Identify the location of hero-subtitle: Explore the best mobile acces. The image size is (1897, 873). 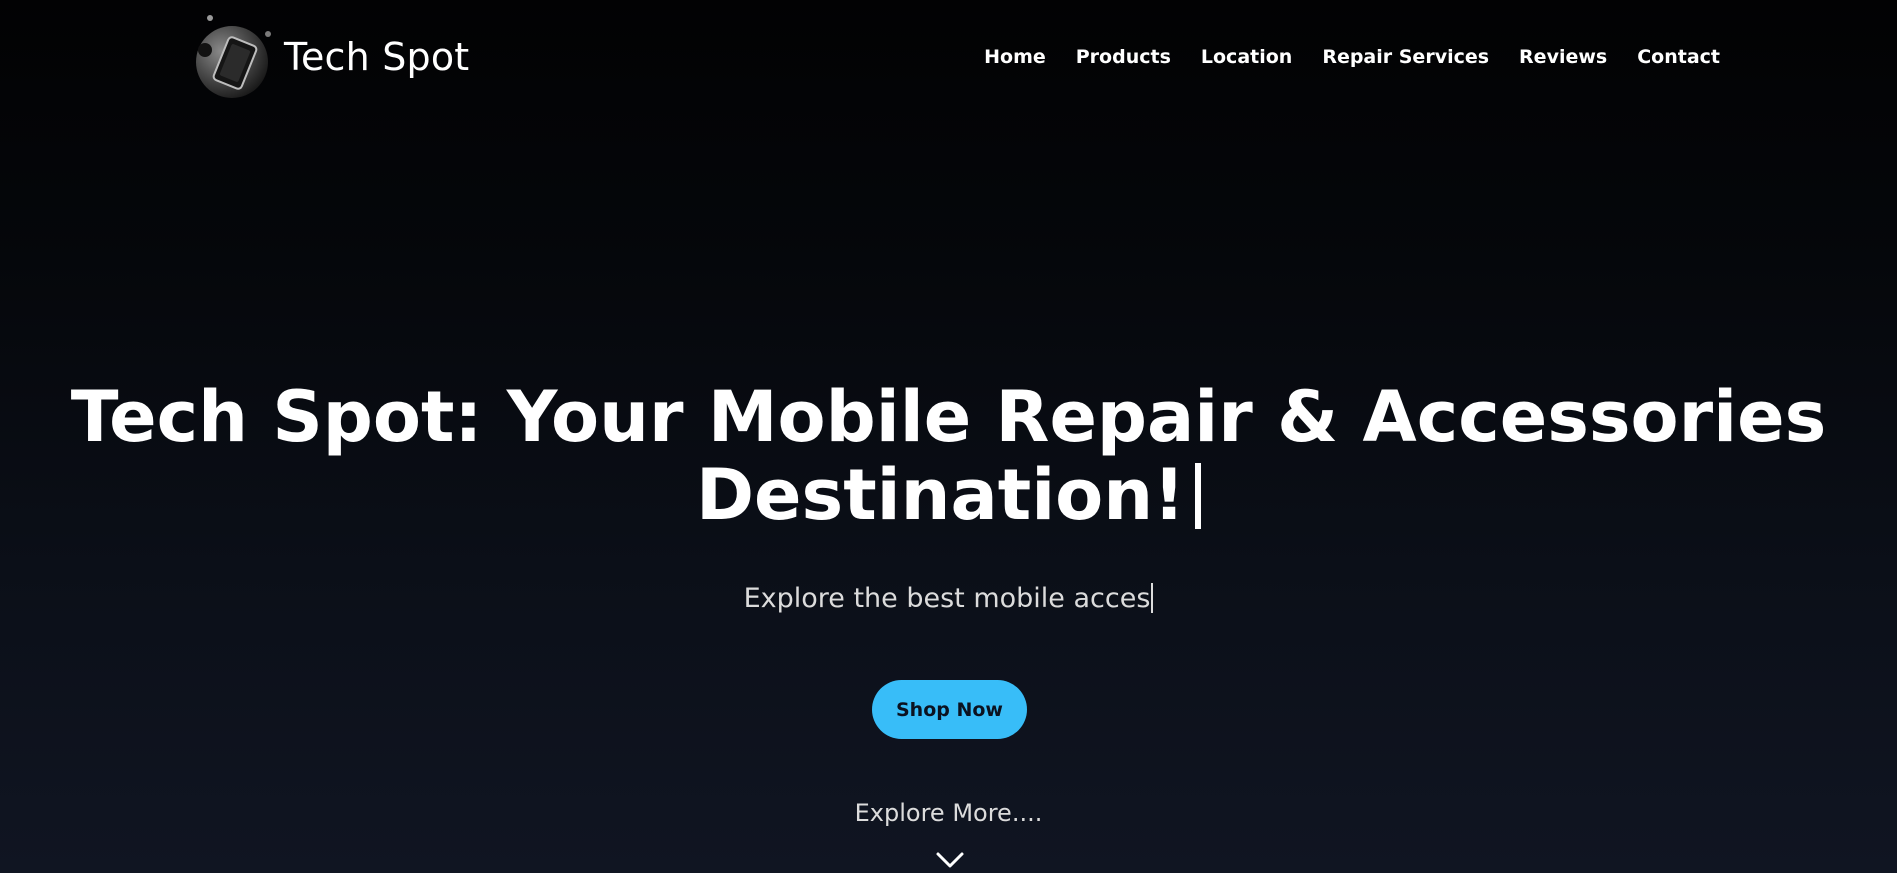
(947, 598).